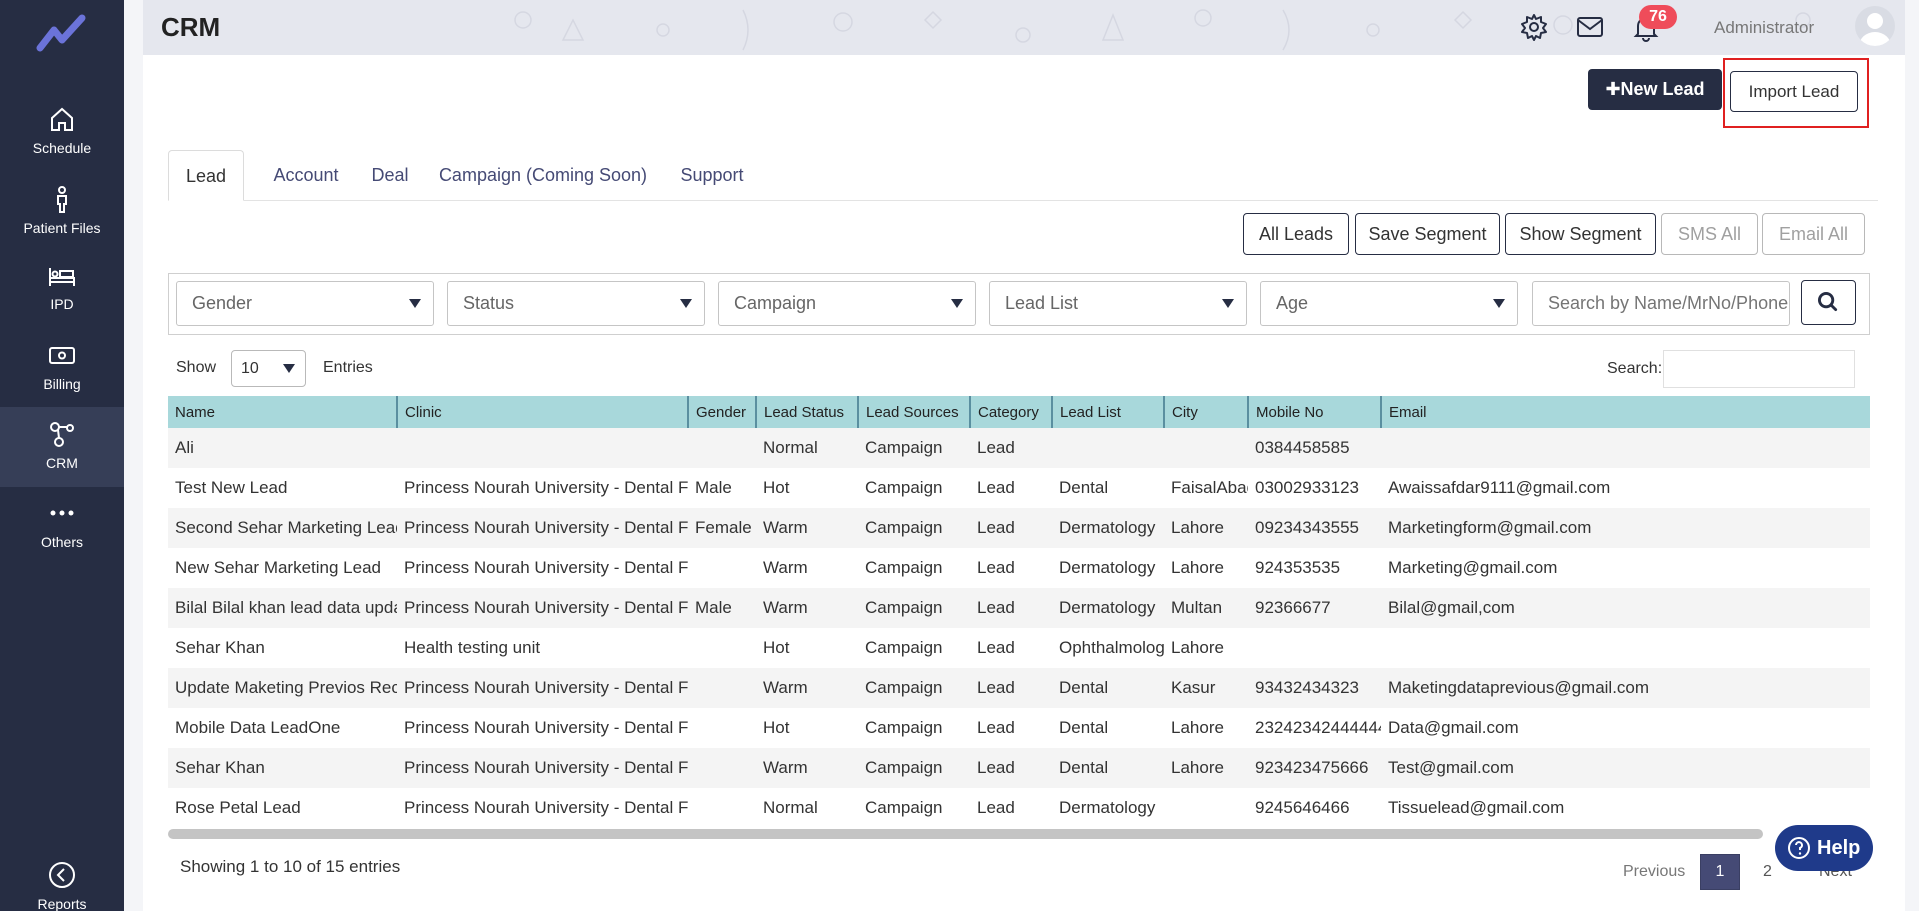 This screenshot has height=911, width=1919. I want to click on help-button: Help, so click(1824, 848).